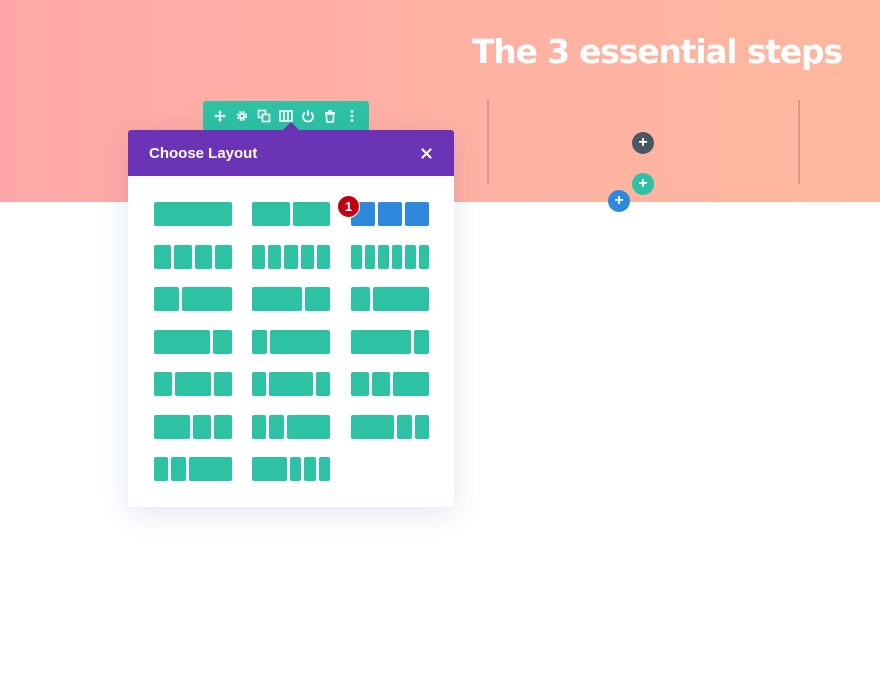 The image size is (880, 689). Describe the element at coordinates (352, 116) in the screenshot. I see `more-icon` at that location.